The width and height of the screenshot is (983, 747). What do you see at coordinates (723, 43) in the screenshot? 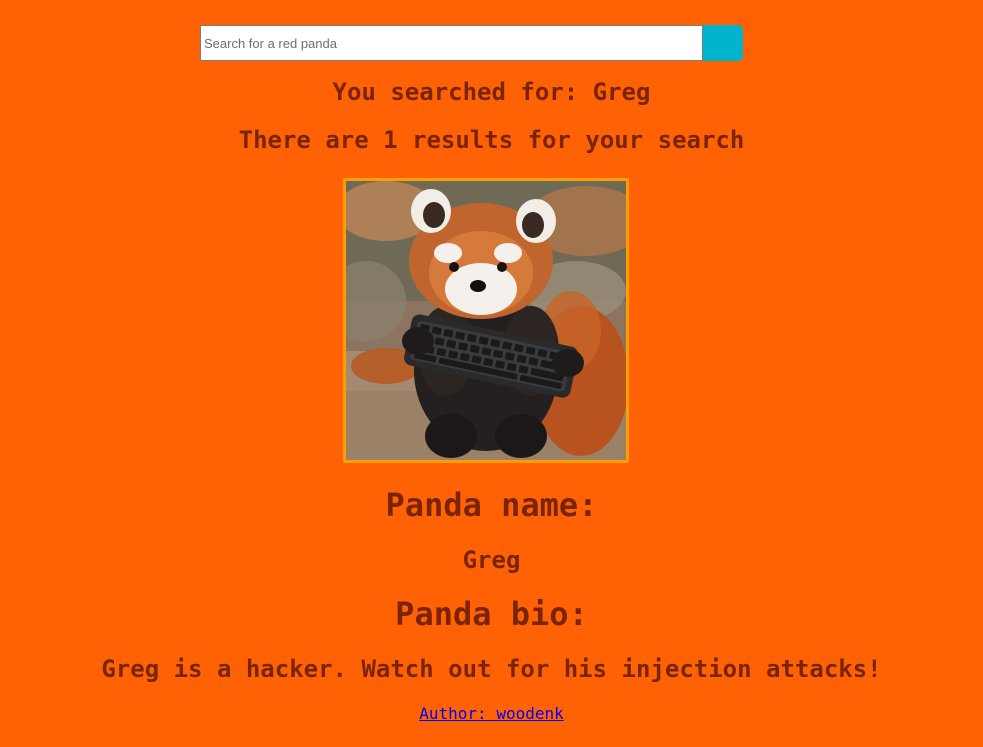
I see `search-button` at bounding box center [723, 43].